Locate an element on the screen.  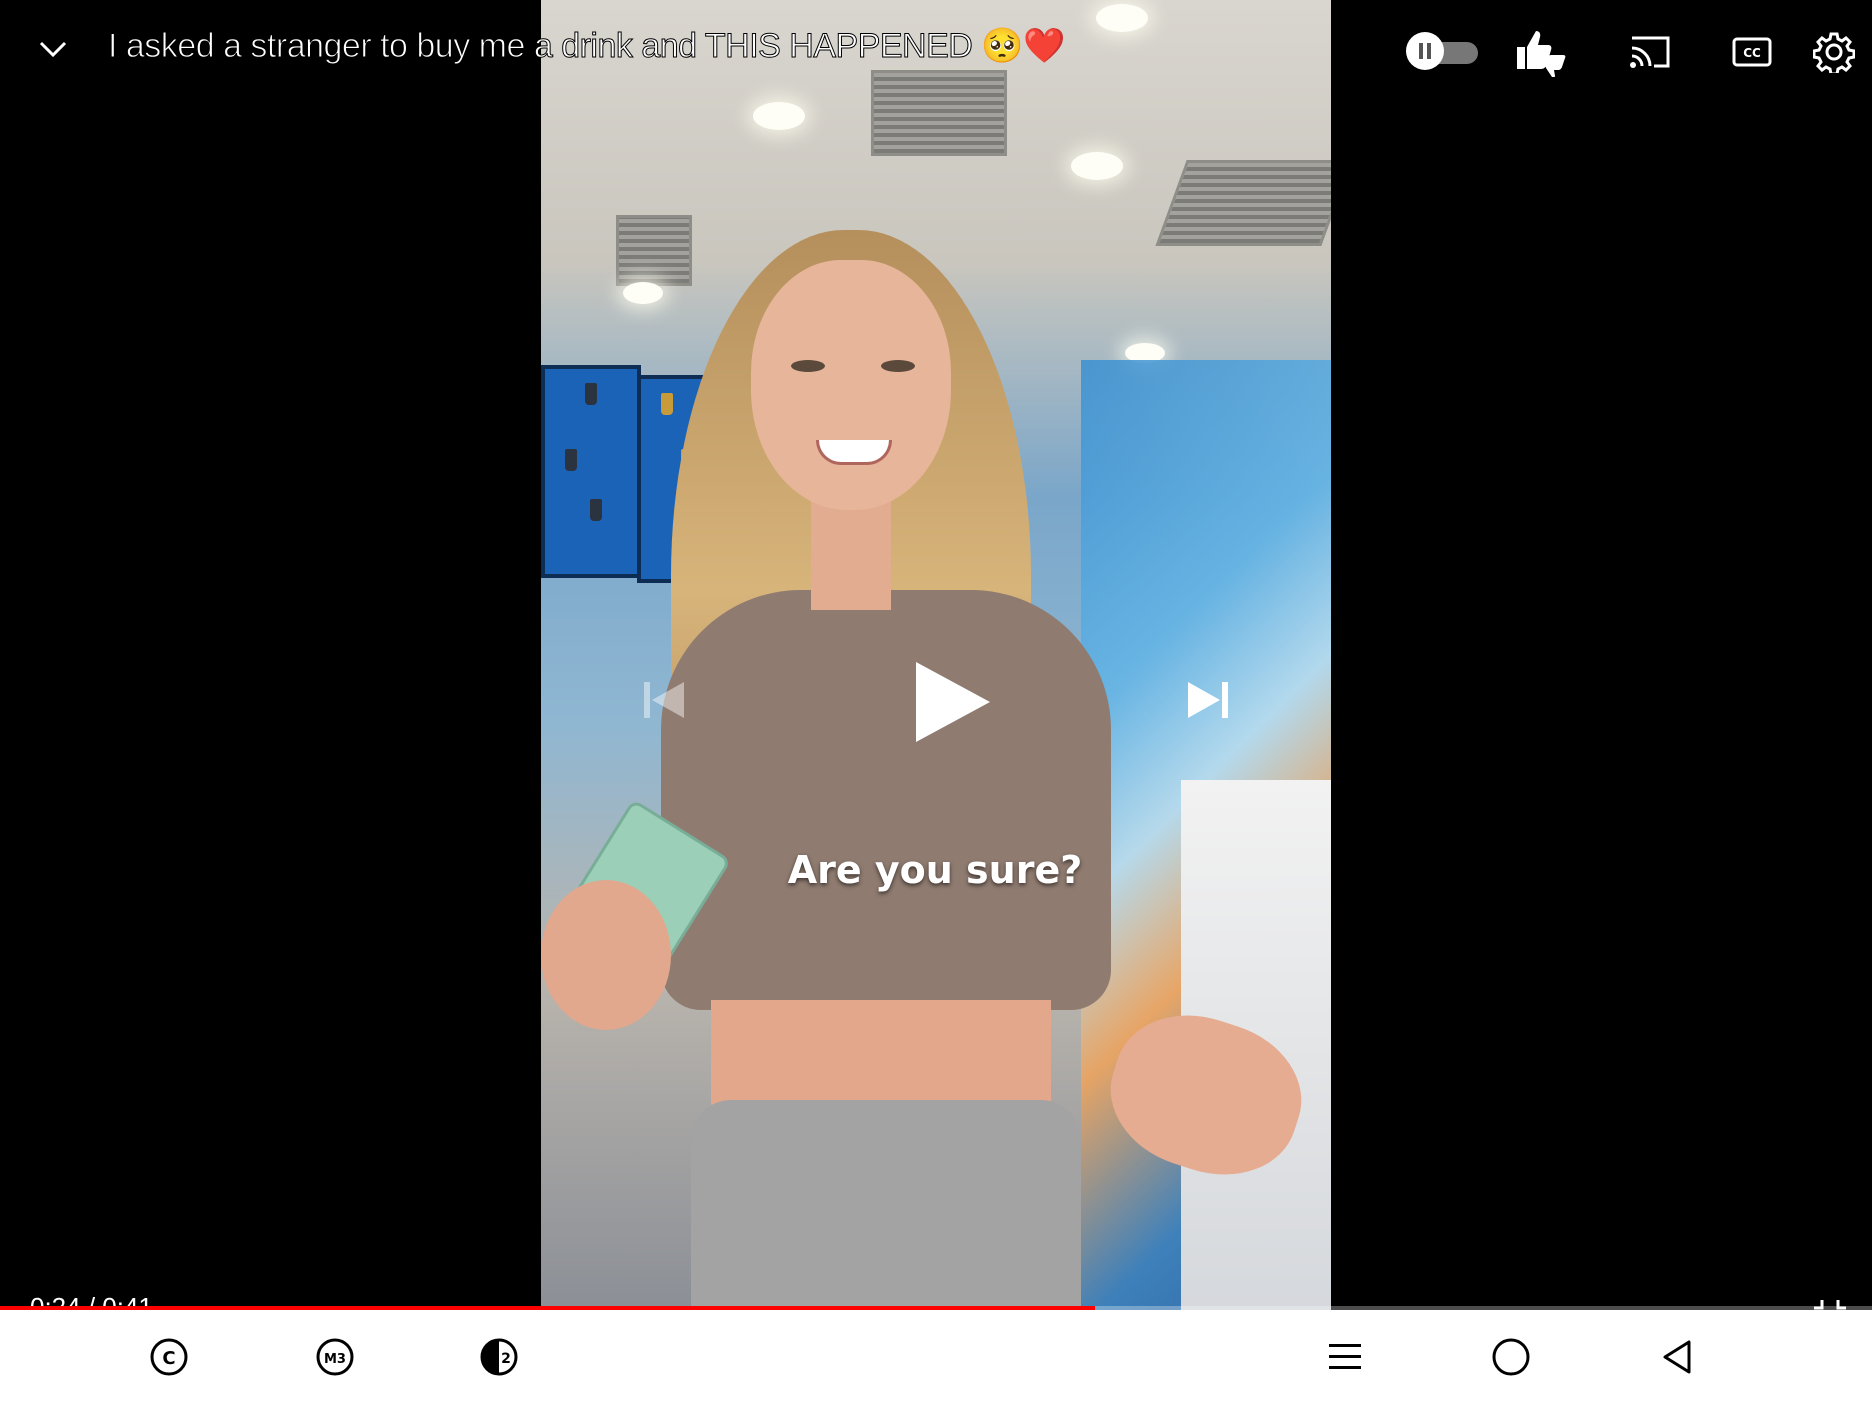
menu-board is located at coordinates (591, 471).